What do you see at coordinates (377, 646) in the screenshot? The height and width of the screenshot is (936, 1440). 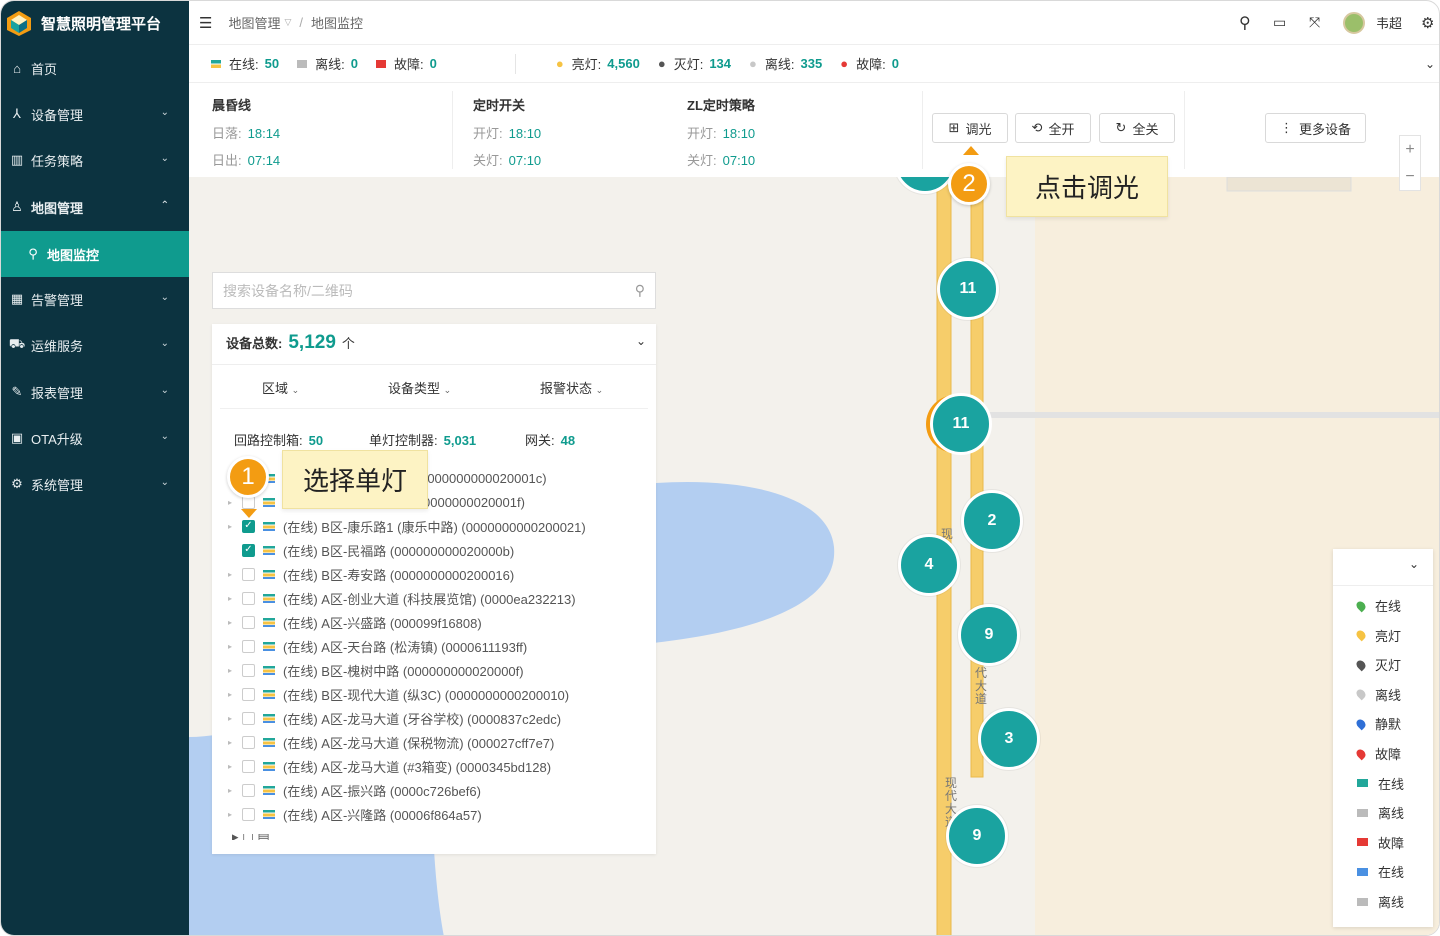 I see `list-item: ▸ (在线) A区-天台路 (松涛镇) (0000611193ff)` at bounding box center [377, 646].